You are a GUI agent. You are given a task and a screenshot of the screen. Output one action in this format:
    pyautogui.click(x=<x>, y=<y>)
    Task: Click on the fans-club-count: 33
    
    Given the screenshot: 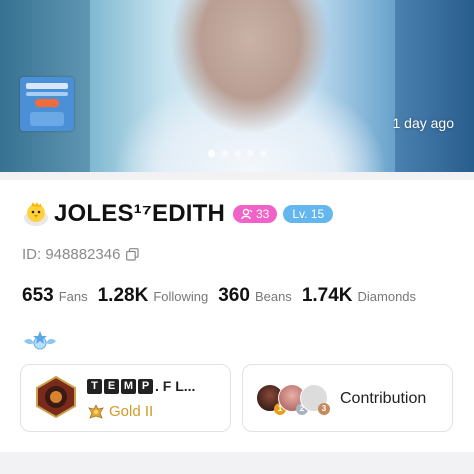 What is the action you would take?
    pyautogui.click(x=263, y=214)
    